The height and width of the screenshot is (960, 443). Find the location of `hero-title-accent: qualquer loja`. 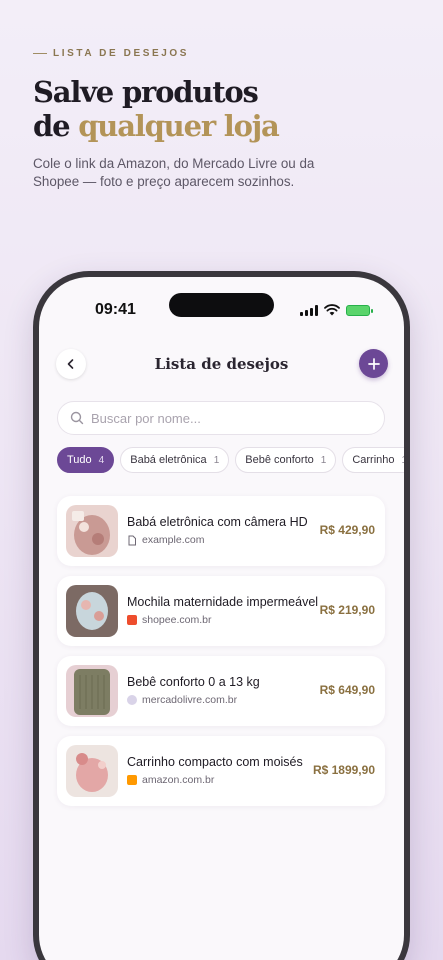

hero-title-accent: qualquer loja is located at coordinates (179, 126).